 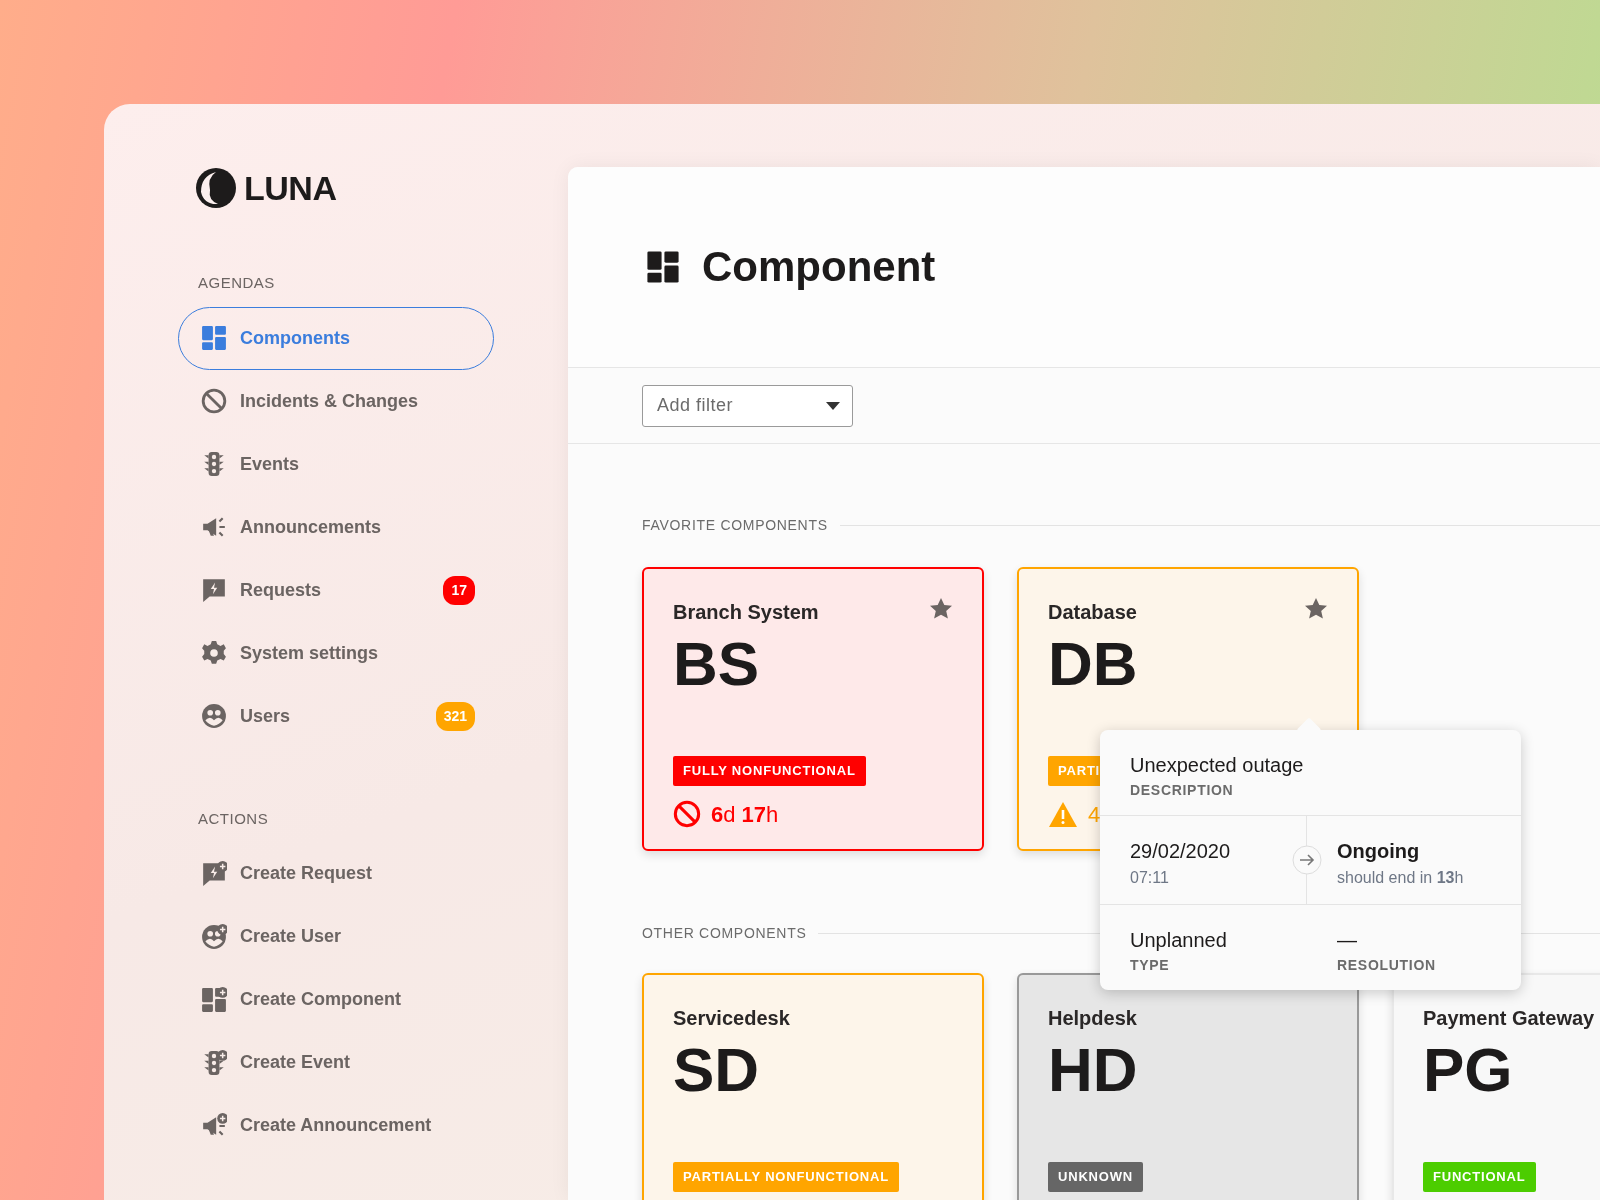 What do you see at coordinates (214, 999) in the screenshot?
I see `grid-plus-icon` at bounding box center [214, 999].